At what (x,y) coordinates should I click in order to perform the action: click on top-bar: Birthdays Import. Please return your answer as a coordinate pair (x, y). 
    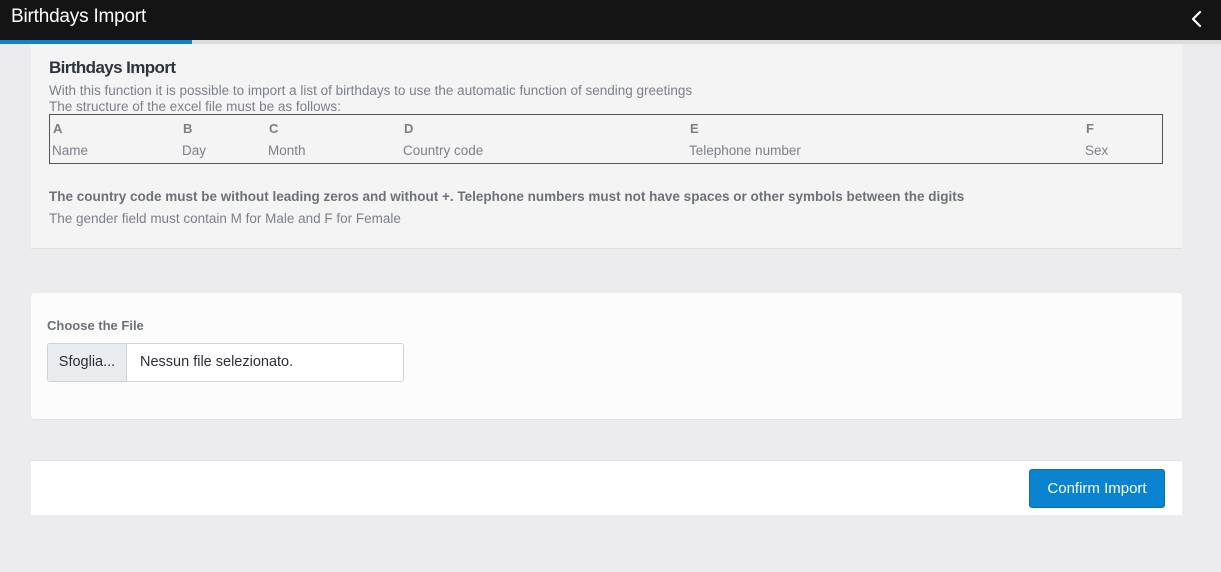
    Looking at the image, I should click on (610, 20).